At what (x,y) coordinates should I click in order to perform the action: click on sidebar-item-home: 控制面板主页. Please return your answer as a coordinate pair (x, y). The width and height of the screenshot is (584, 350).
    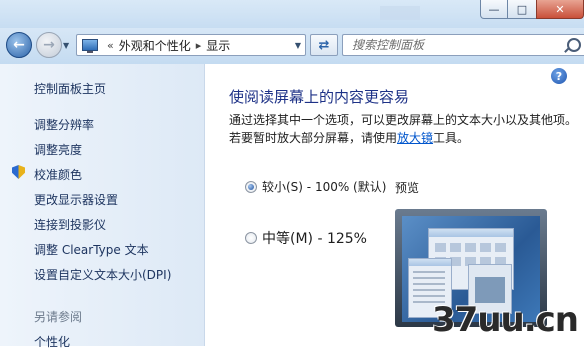
    Looking at the image, I should click on (70, 88).